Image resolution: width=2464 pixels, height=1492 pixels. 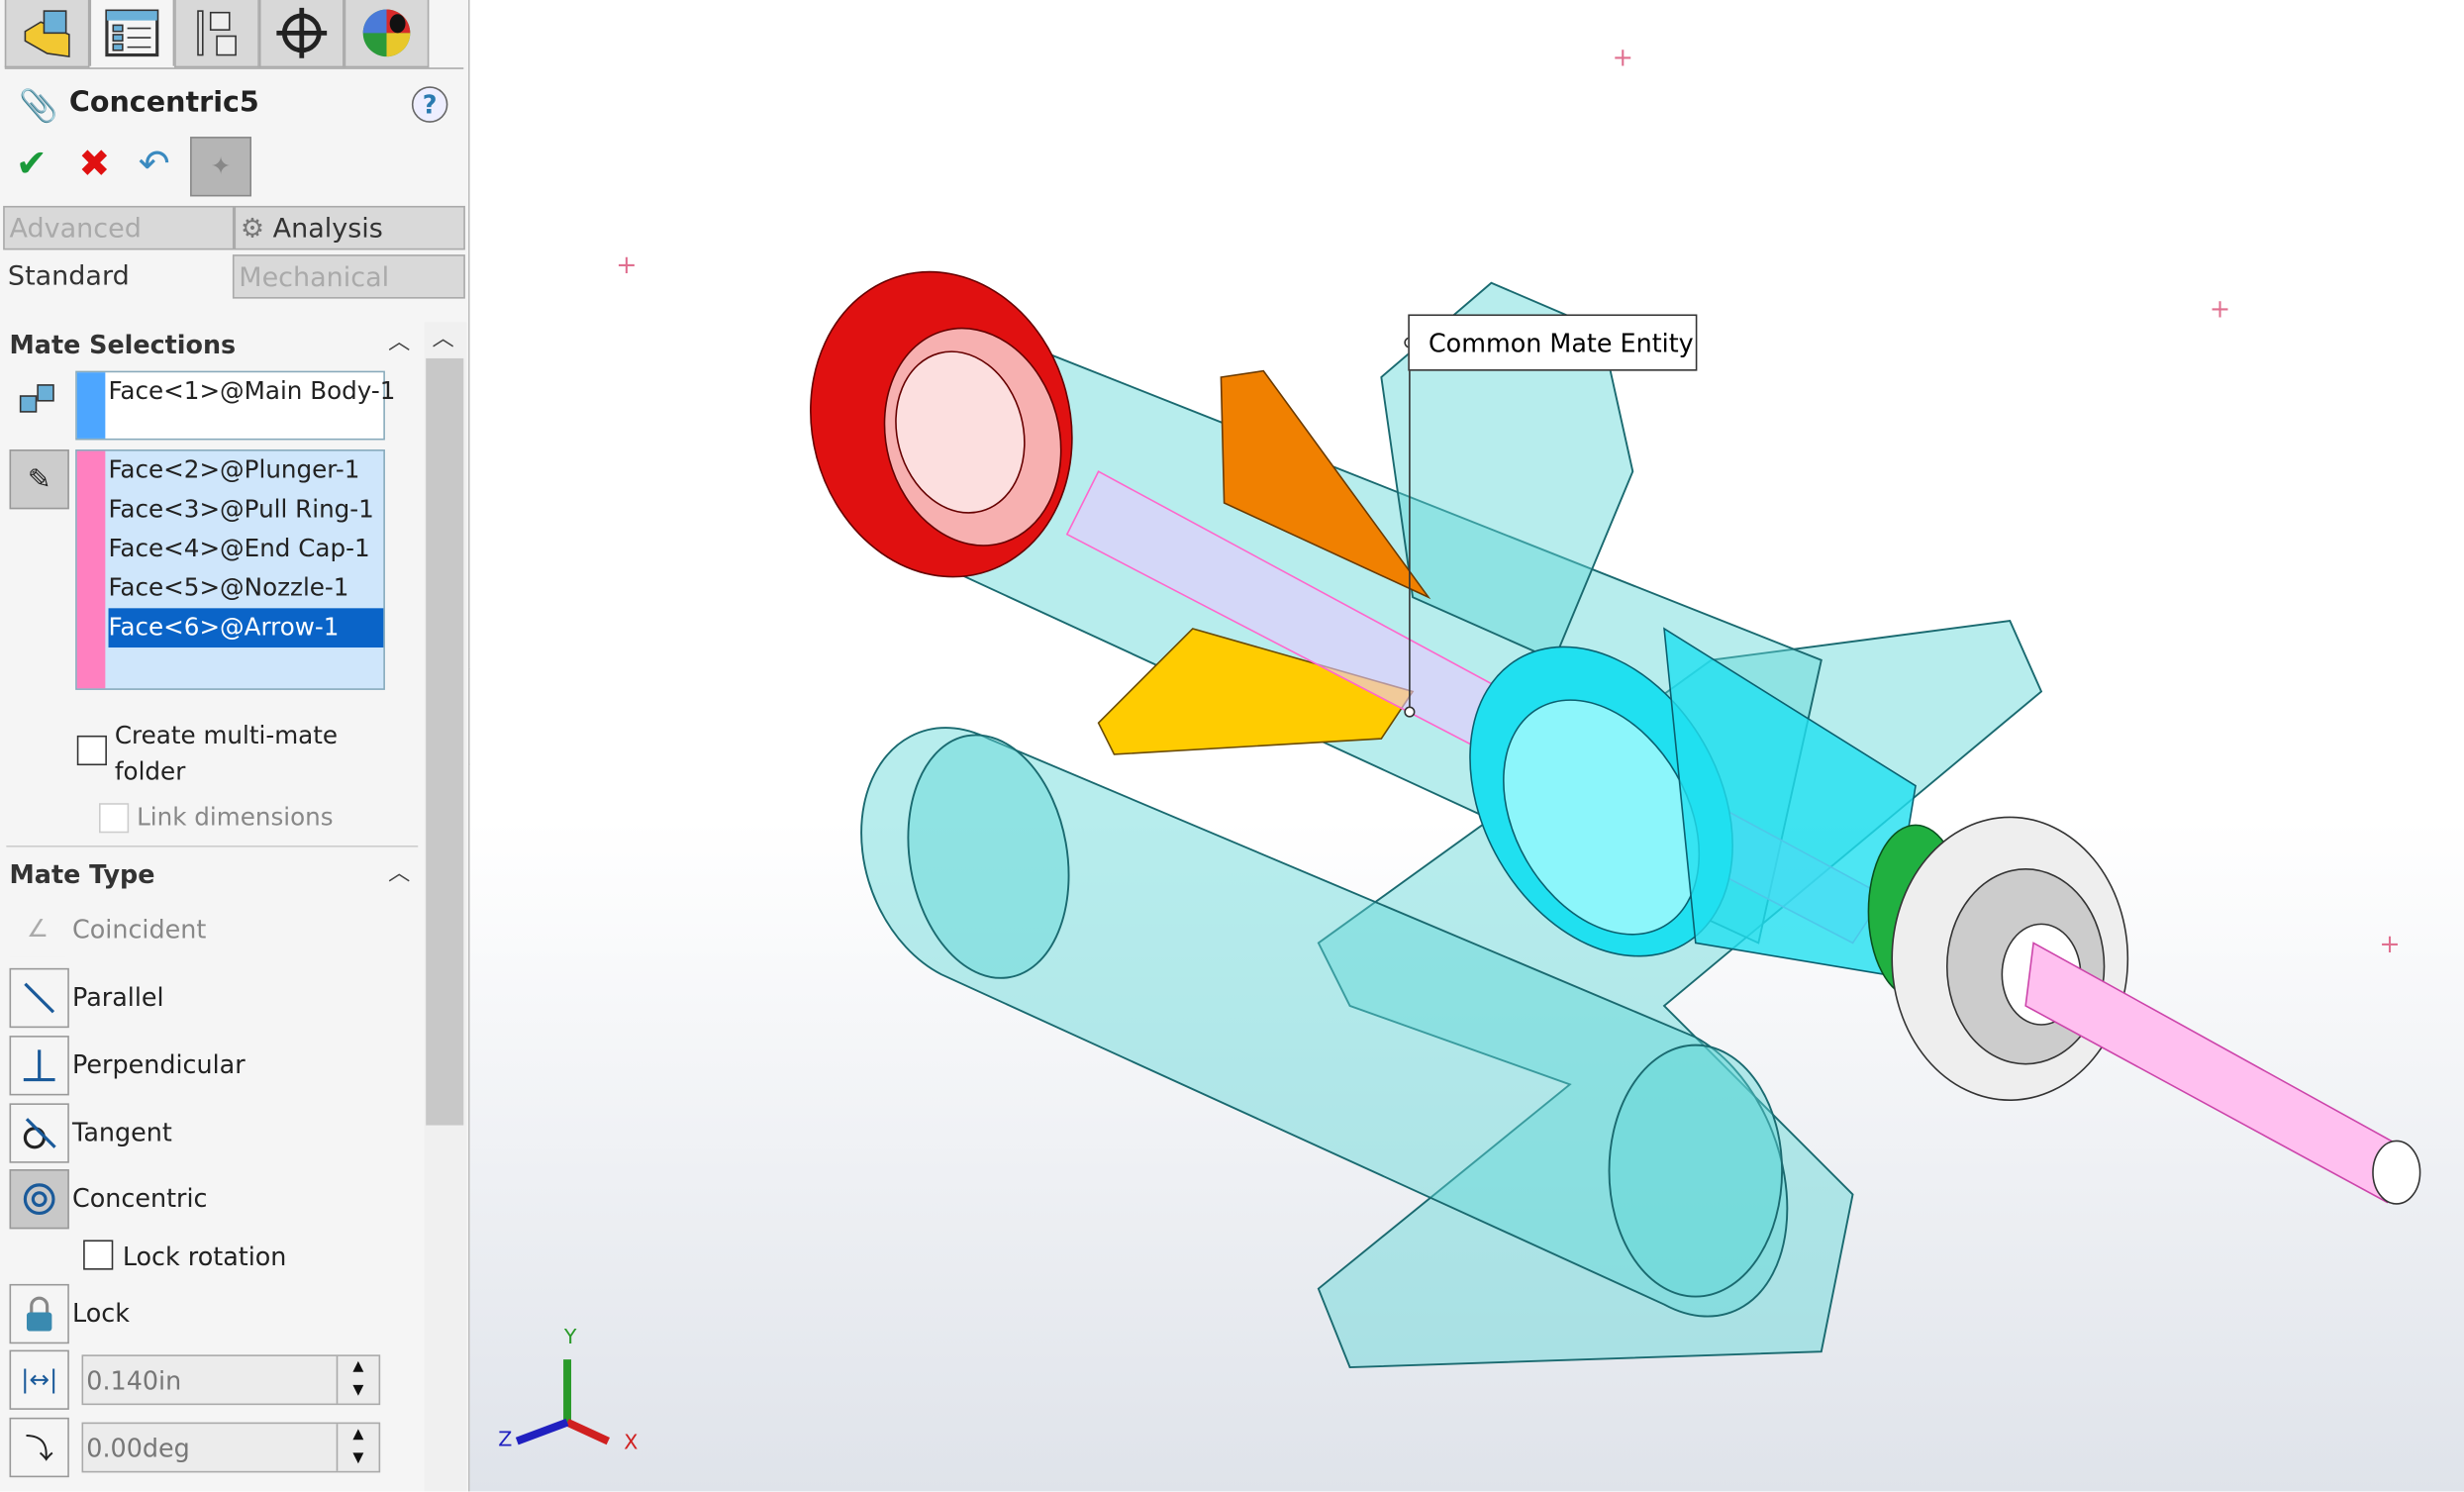 What do you see at coordinates (98, 1255) in the screenshot?
I see `lock-rotation-checkbox` at bounding box center [98, 1255].